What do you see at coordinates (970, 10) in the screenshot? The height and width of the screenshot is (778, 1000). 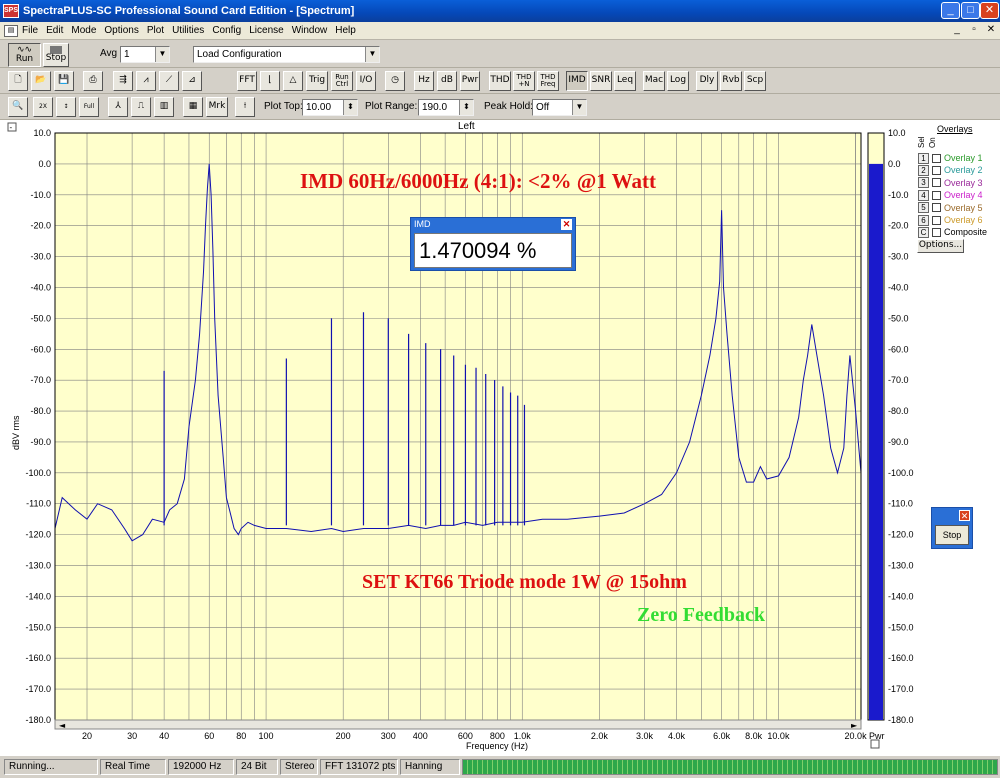 I see `maximize-button: □` at bounding box center [970, 10].